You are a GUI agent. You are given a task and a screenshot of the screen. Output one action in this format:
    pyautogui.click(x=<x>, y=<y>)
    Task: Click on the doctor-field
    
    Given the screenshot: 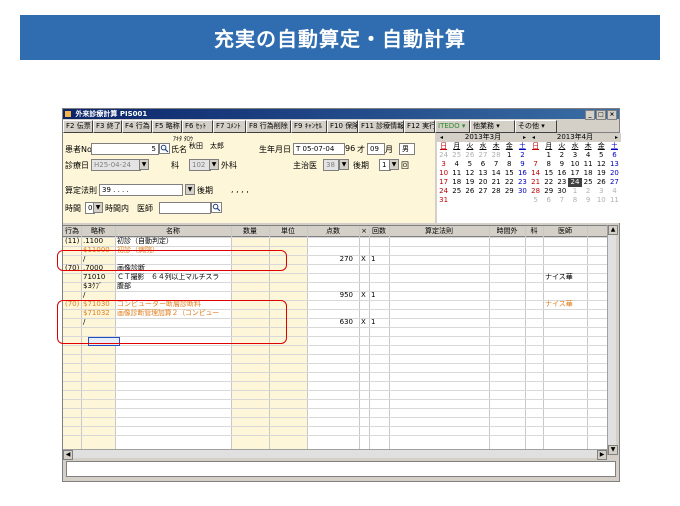 What is the action you would take?
    pyautogui.click(x=185, y=208)
    